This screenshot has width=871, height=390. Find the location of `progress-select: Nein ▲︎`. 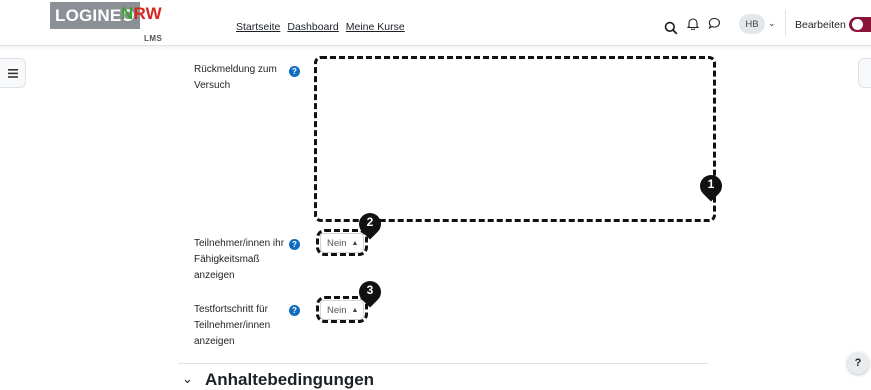

progress-select: Nein ▲︎ is located at coordinates (342, 310).